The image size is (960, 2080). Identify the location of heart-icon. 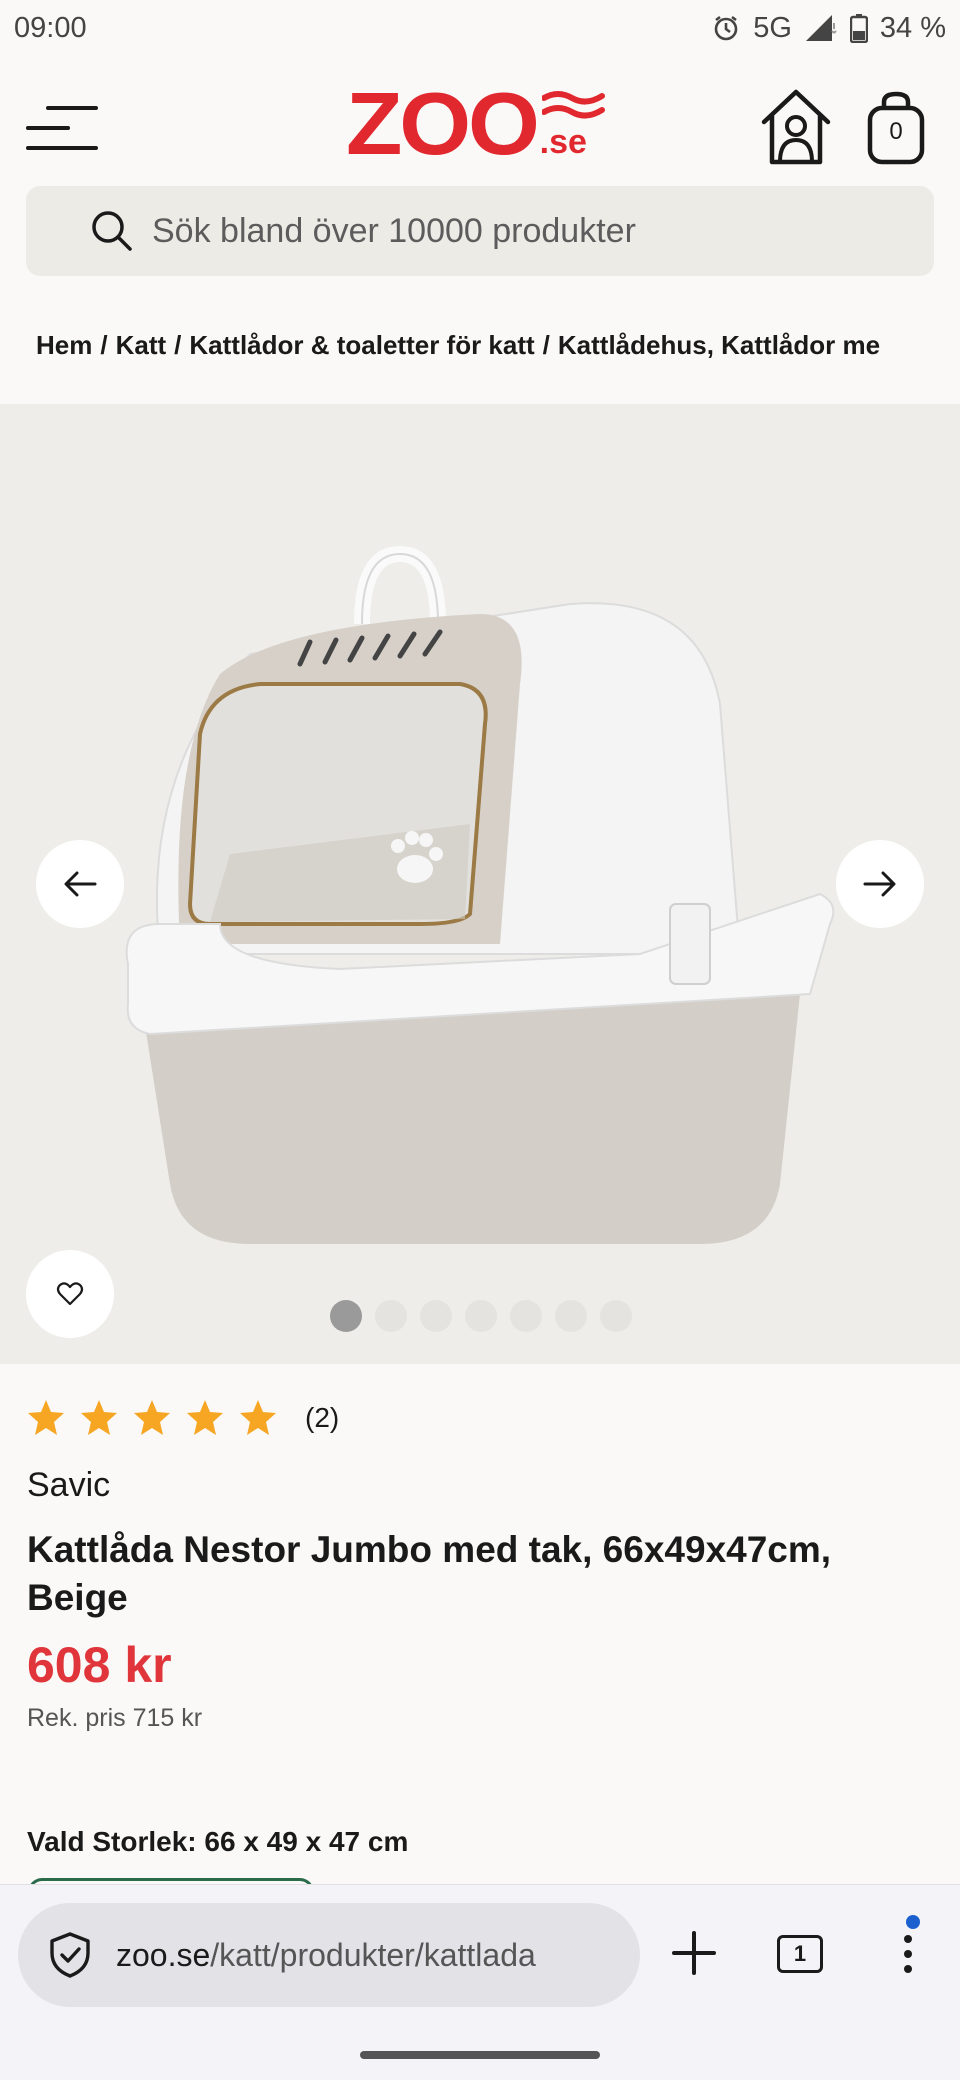
(70, 1294).